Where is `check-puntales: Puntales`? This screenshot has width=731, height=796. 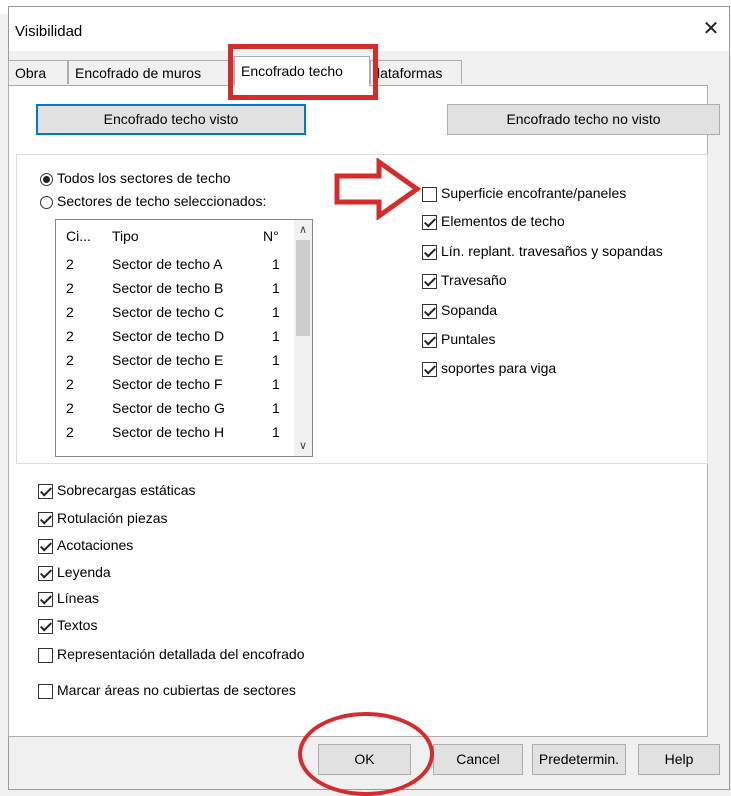 check-puntales: Puntales is located at coordinates (458, 339).